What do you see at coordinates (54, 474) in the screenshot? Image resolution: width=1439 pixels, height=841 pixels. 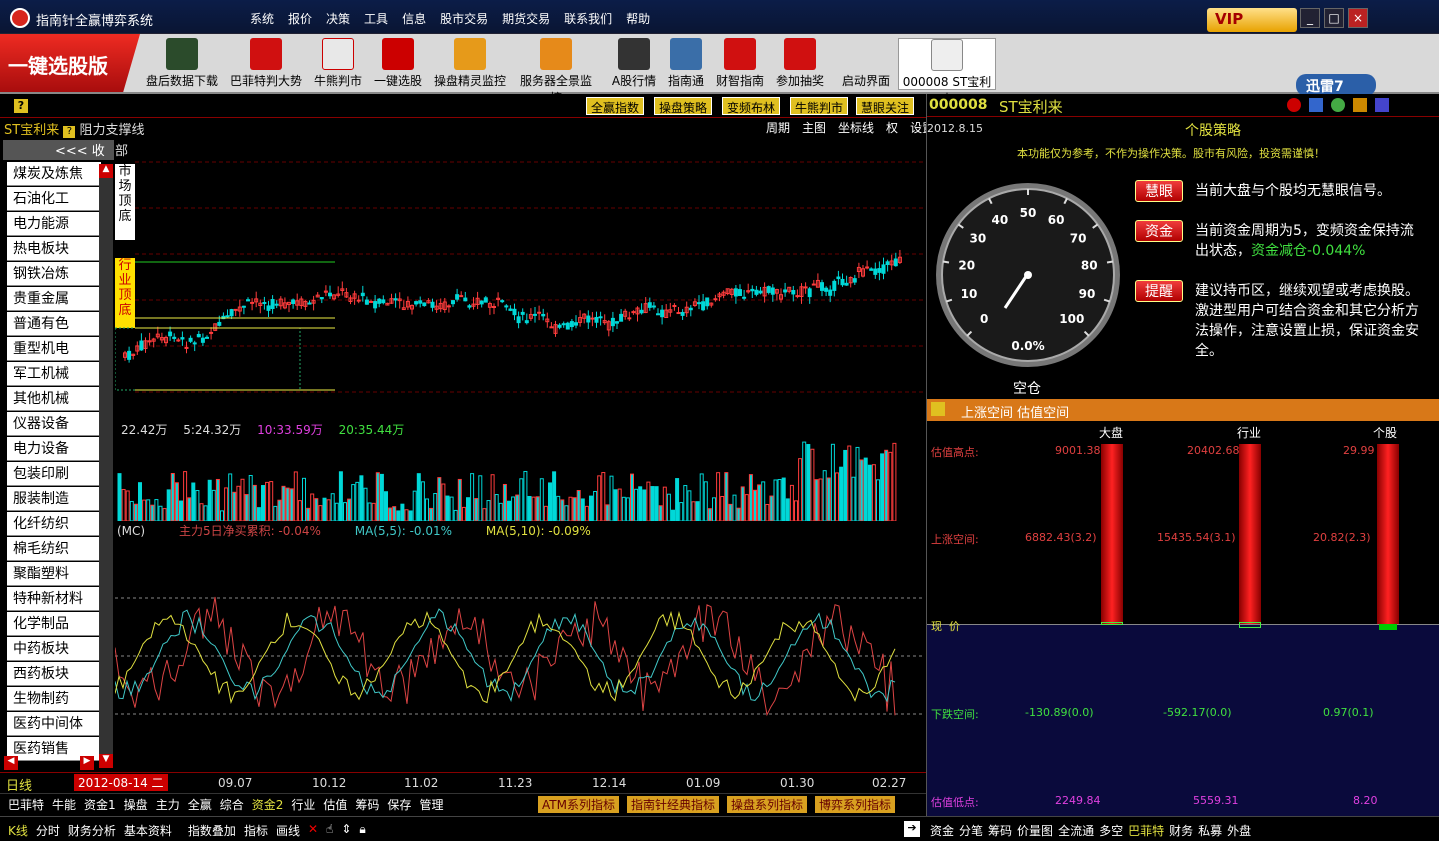 I see `industry-item: 包装印刷` at bounding box center [54, 474].